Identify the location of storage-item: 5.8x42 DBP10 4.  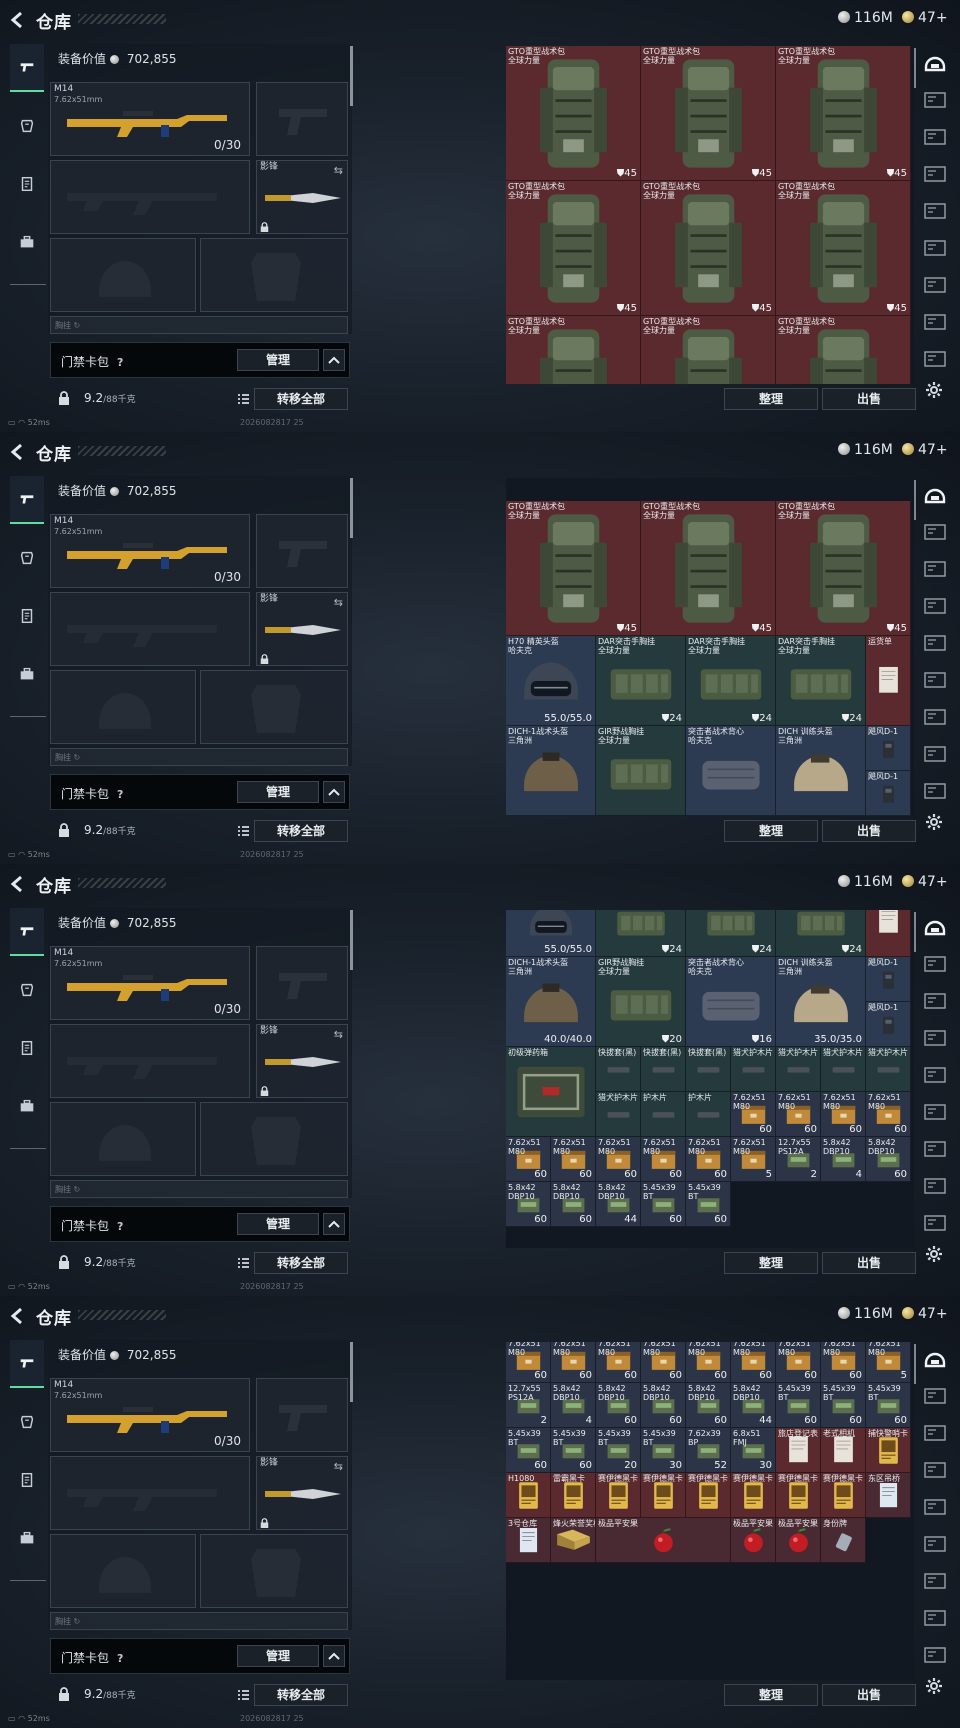
(573, 1405).